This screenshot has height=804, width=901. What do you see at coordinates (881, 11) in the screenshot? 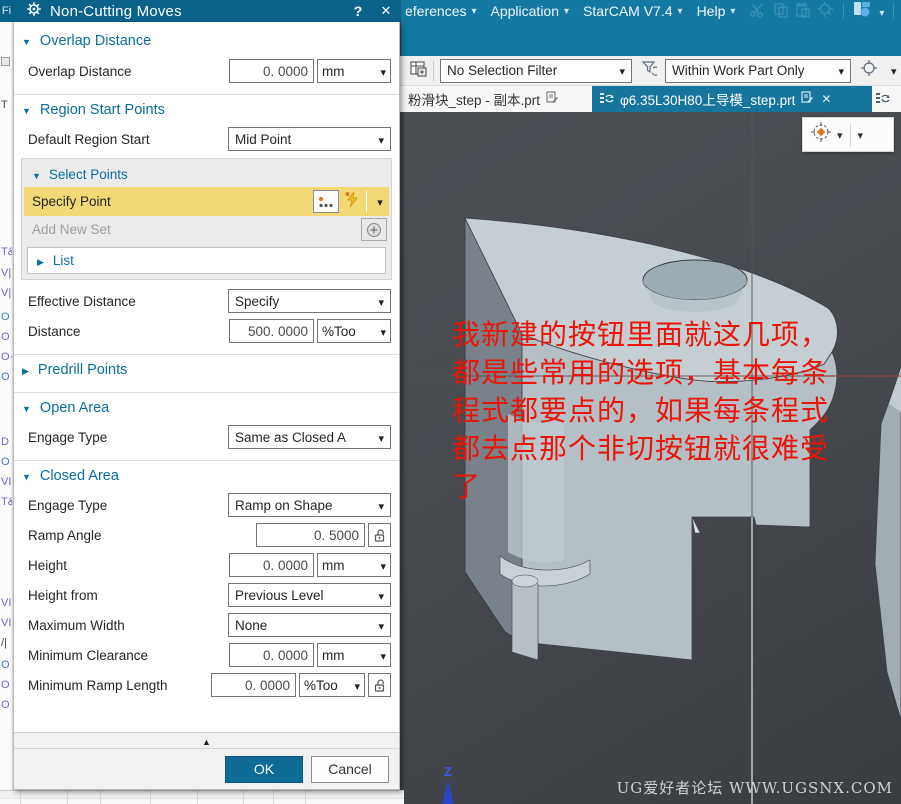
I see `tool-palette-caret` at bounding box center [881, 11].